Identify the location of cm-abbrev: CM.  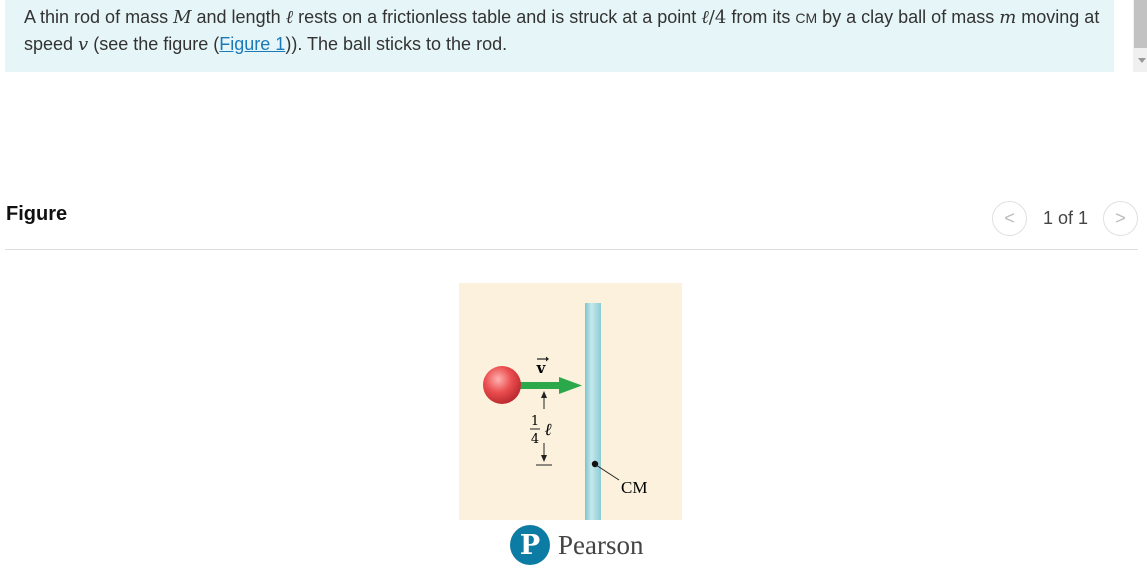
(806, 18).